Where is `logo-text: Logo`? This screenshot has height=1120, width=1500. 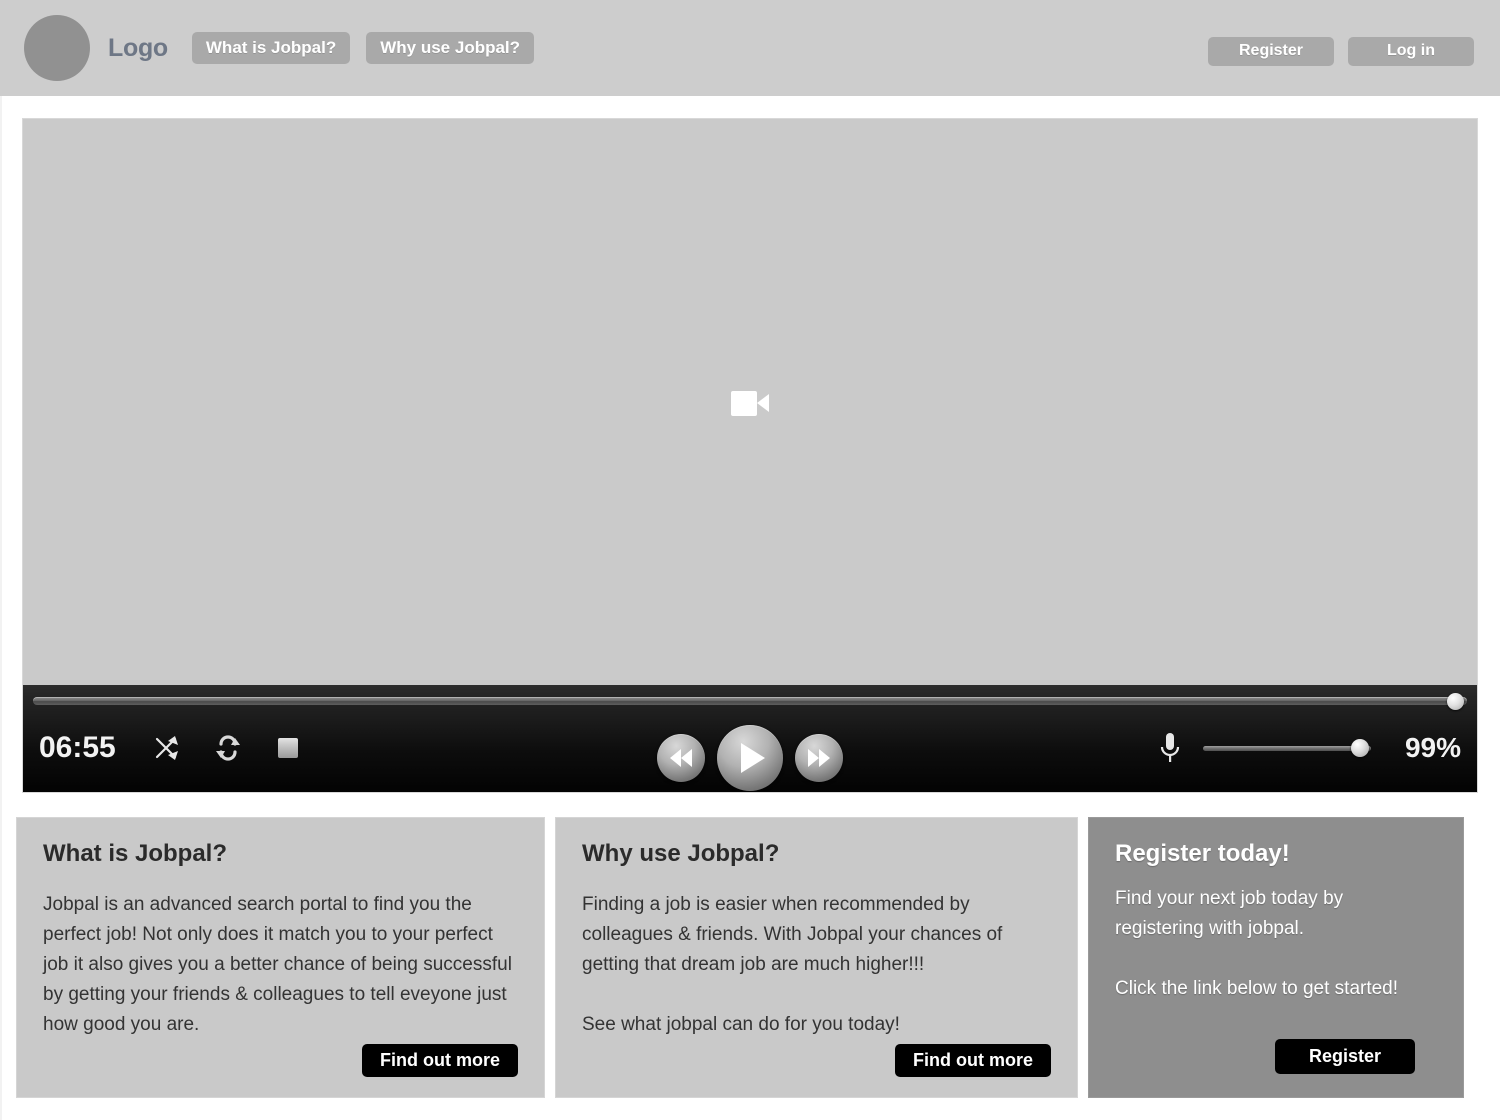 logo-text: Logo is located at coordinates (138, 47).